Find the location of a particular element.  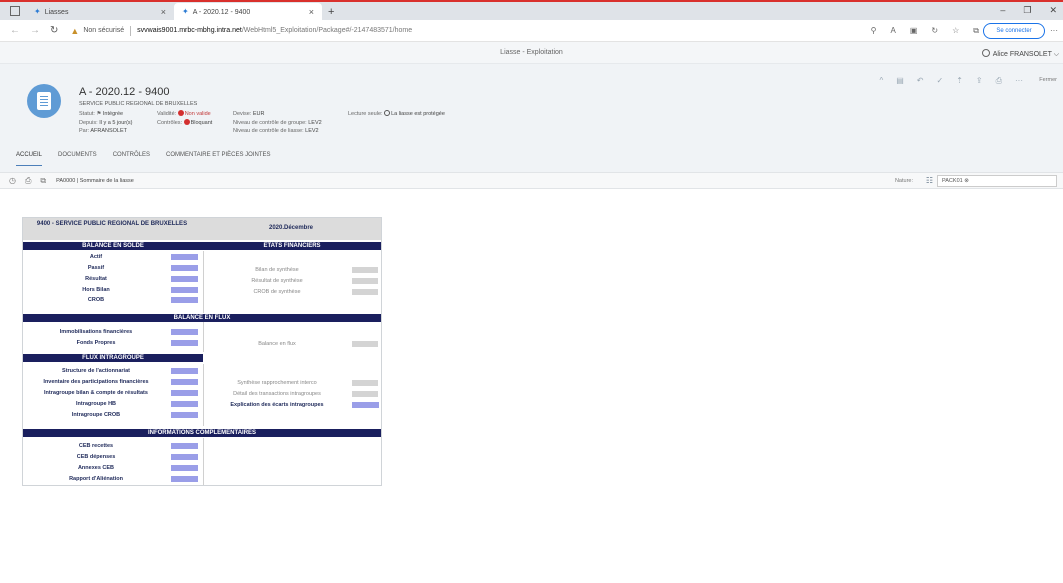

open-crob-button is located at coordinates (184, 300).